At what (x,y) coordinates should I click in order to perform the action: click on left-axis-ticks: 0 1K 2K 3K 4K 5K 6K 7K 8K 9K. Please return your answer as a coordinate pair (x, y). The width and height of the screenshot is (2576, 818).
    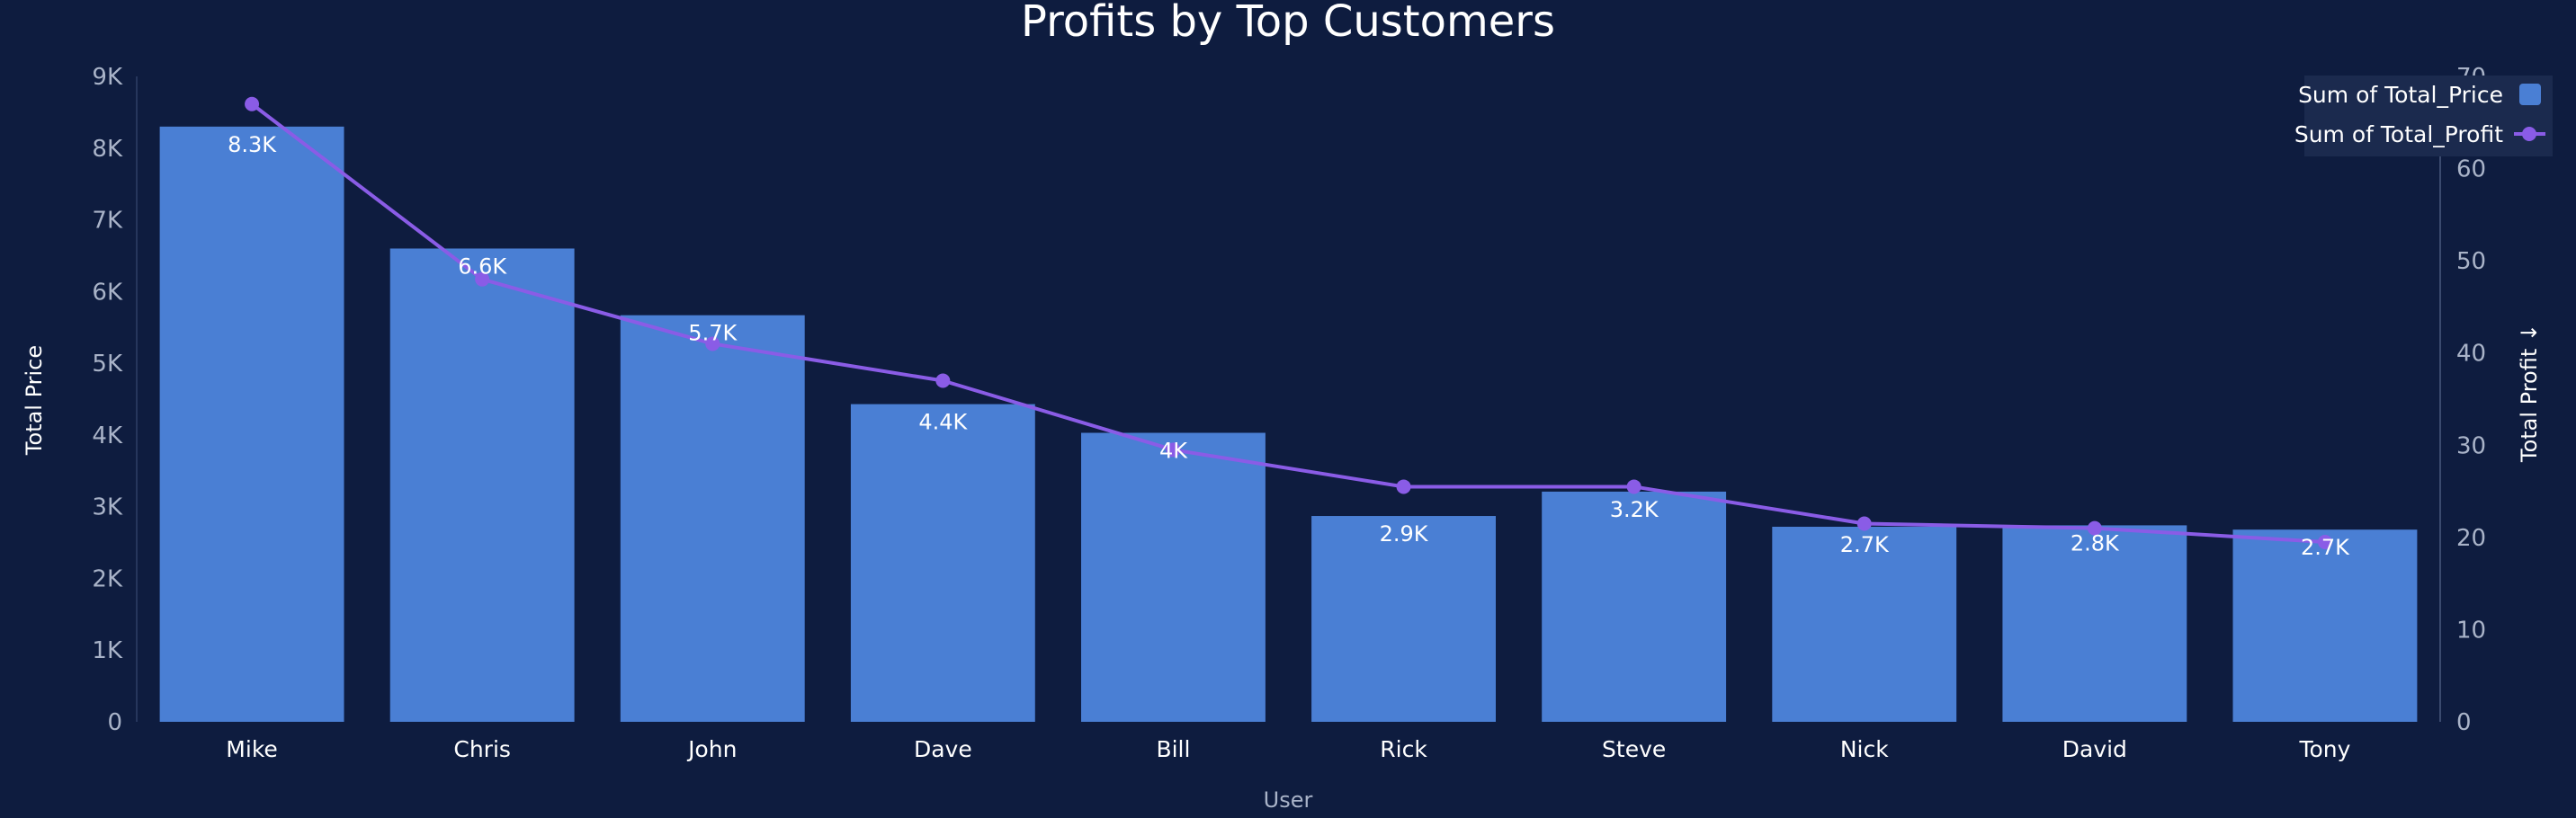
    Looking at the image, I should click on (107, 400).